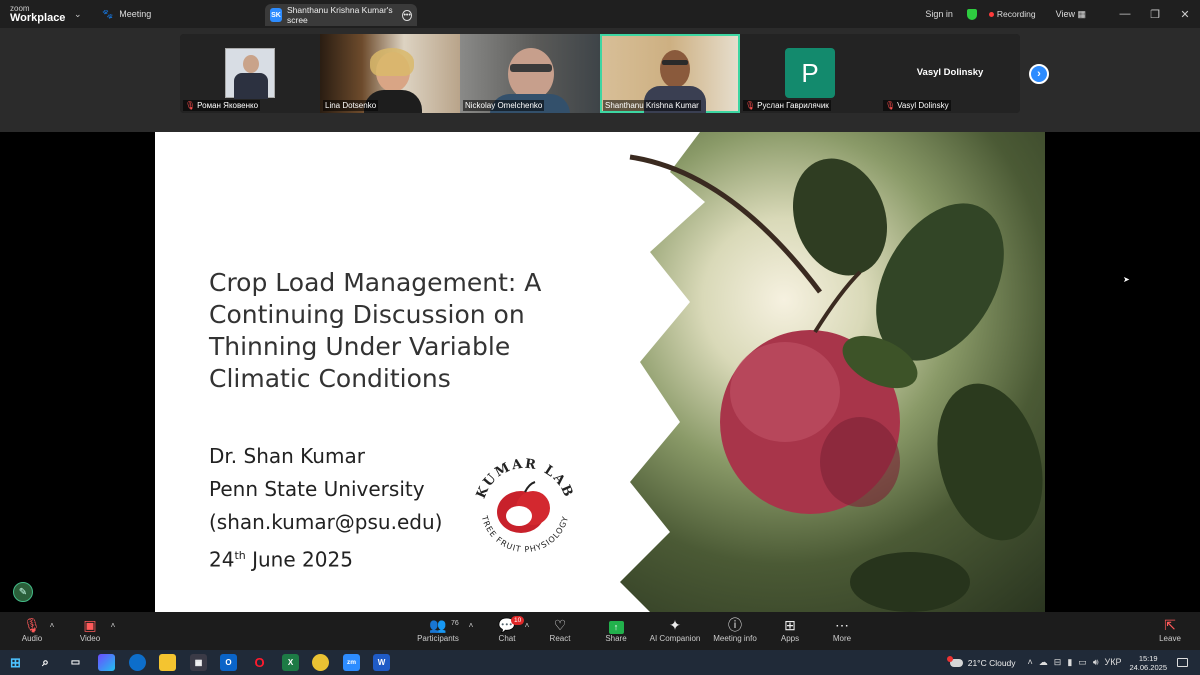 The width and height of the screenshot is (1200, 675). Describe the element at coordinates (1148, 667) in the screenshot. I see `clock-date: 24.06.2025` at that location.